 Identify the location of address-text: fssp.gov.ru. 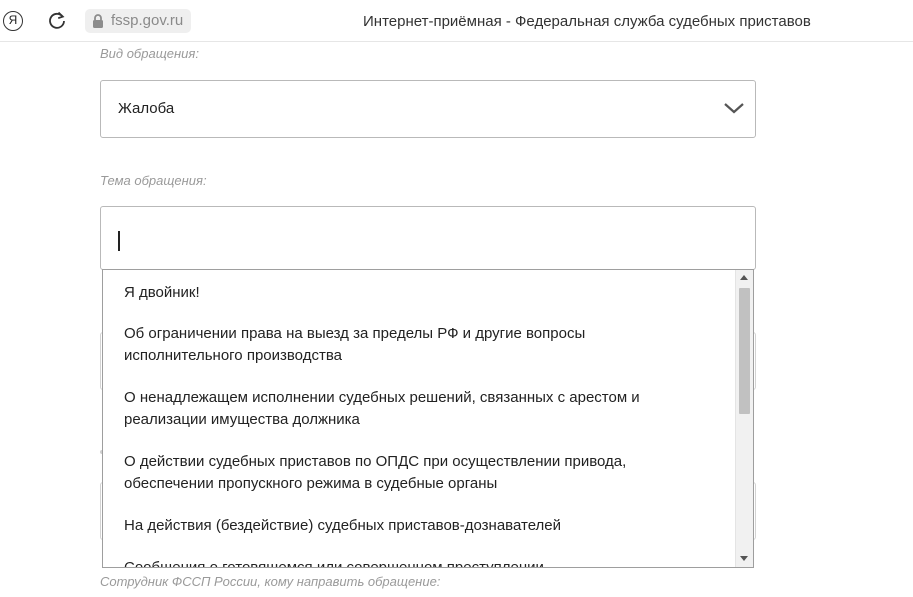
(147, 20).